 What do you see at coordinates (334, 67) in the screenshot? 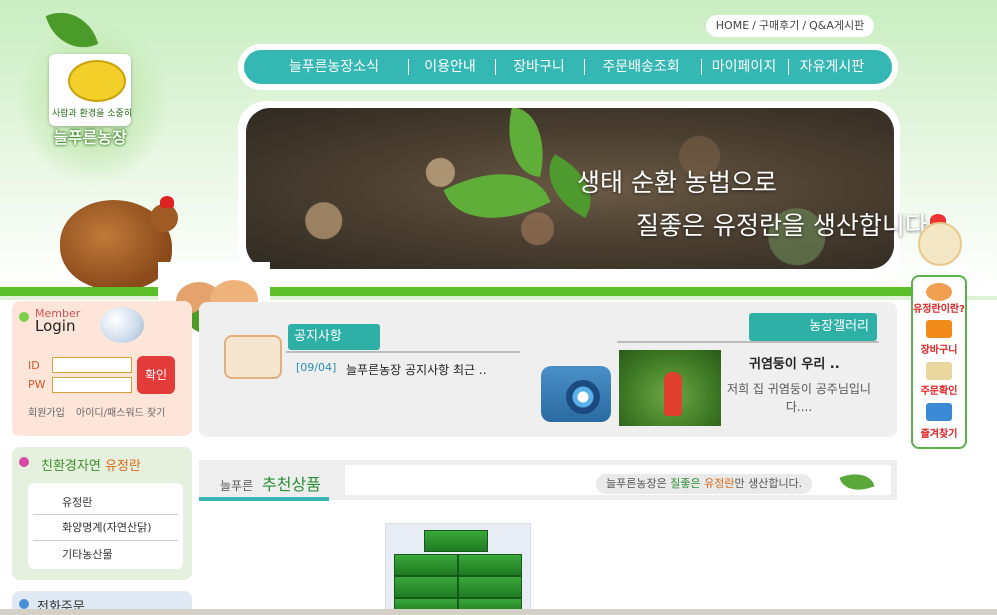
I see `nav-item-farm-news: 늘푸른농장소식` at bounding box center [334, 67].